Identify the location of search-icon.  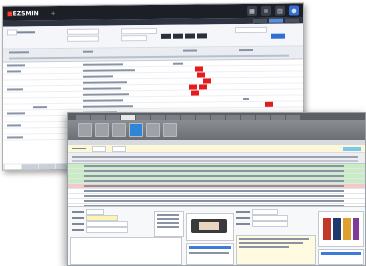
(136, 130).